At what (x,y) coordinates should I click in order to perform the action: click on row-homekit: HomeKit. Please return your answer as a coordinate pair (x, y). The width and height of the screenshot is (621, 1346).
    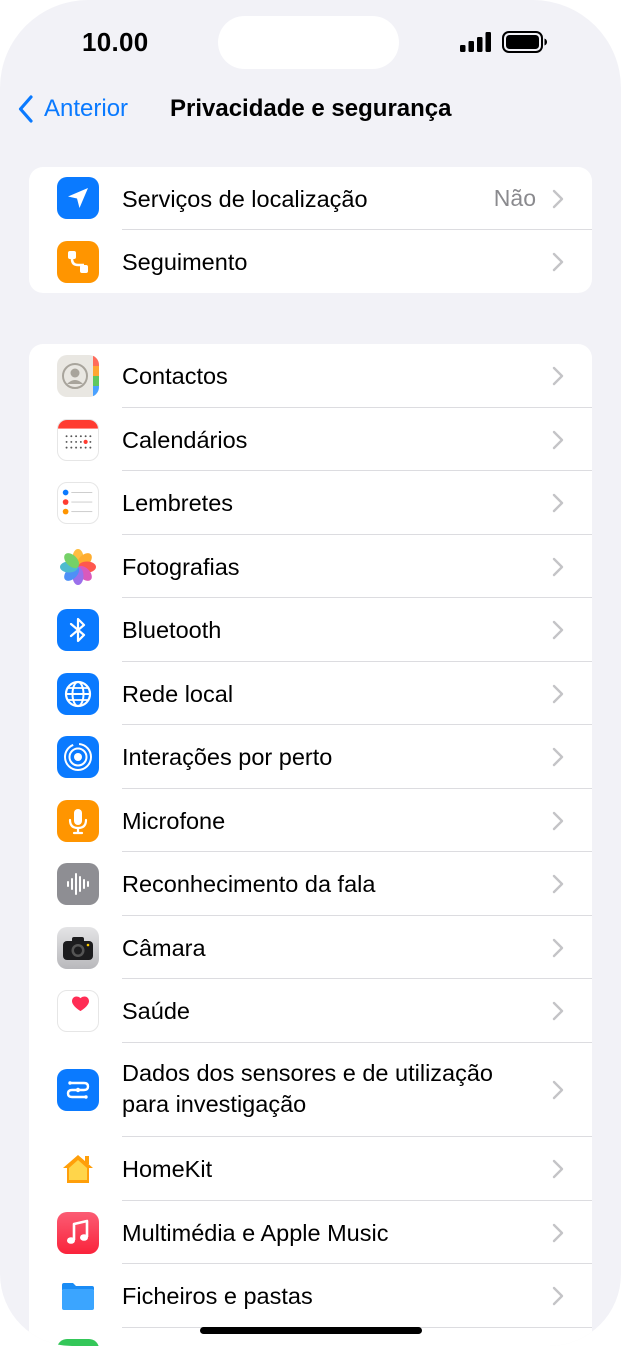
    Looking at the image, I should click on (310, 1169).